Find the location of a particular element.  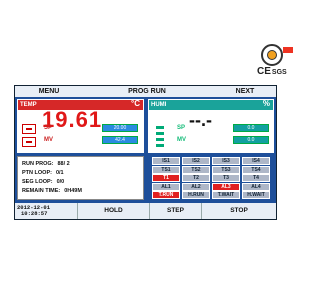

hold-button: HOLD is located at coordinates (113, 211).